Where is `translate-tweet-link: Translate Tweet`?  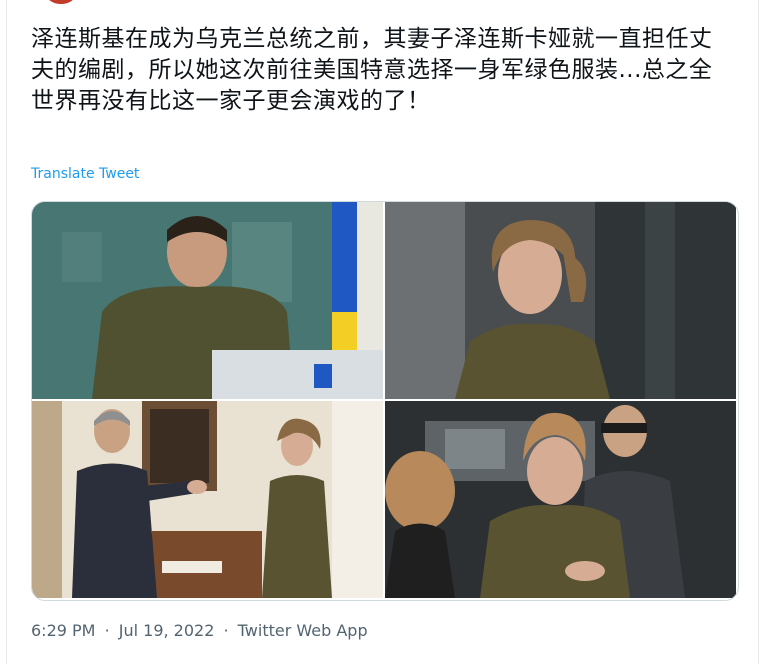
translate-tweet-link: Translate Tweet is located at coordinates (85, 174).